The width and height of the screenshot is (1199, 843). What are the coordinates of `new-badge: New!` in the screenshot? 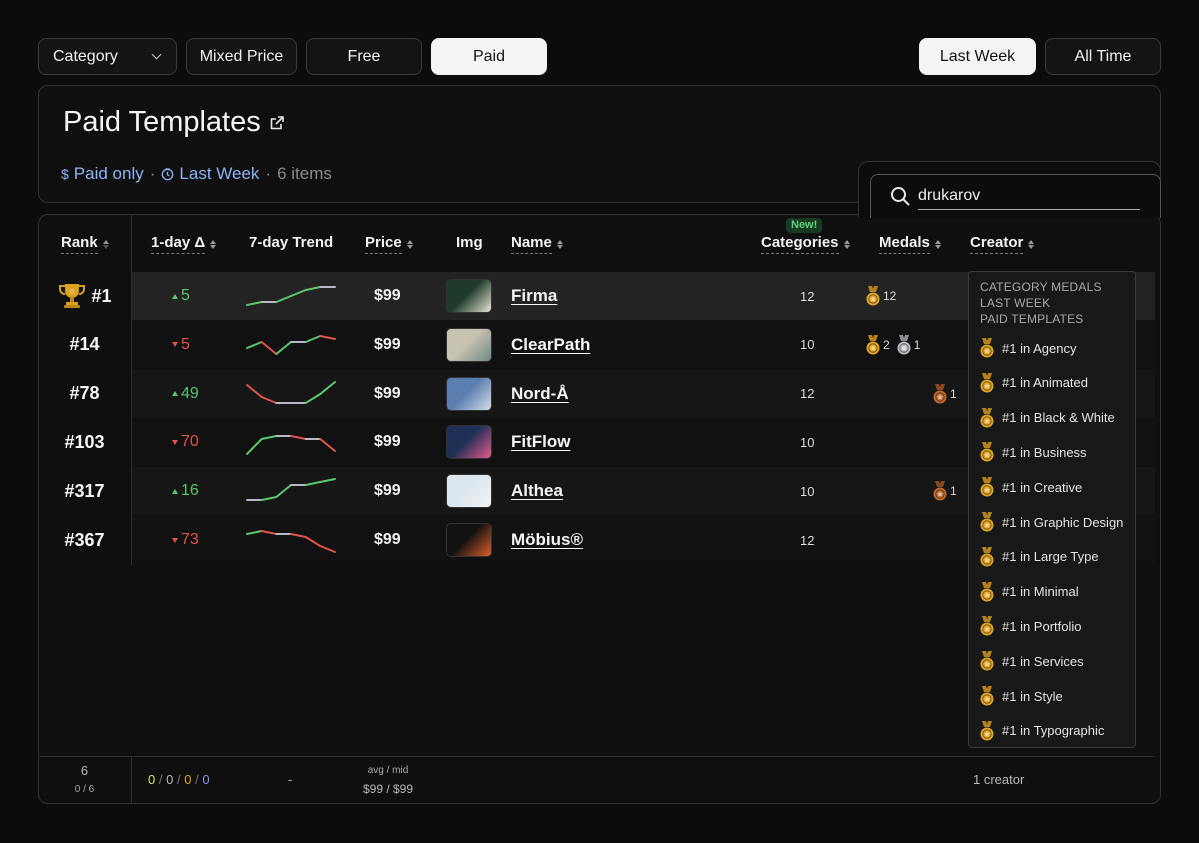 It's located at (804, 225).